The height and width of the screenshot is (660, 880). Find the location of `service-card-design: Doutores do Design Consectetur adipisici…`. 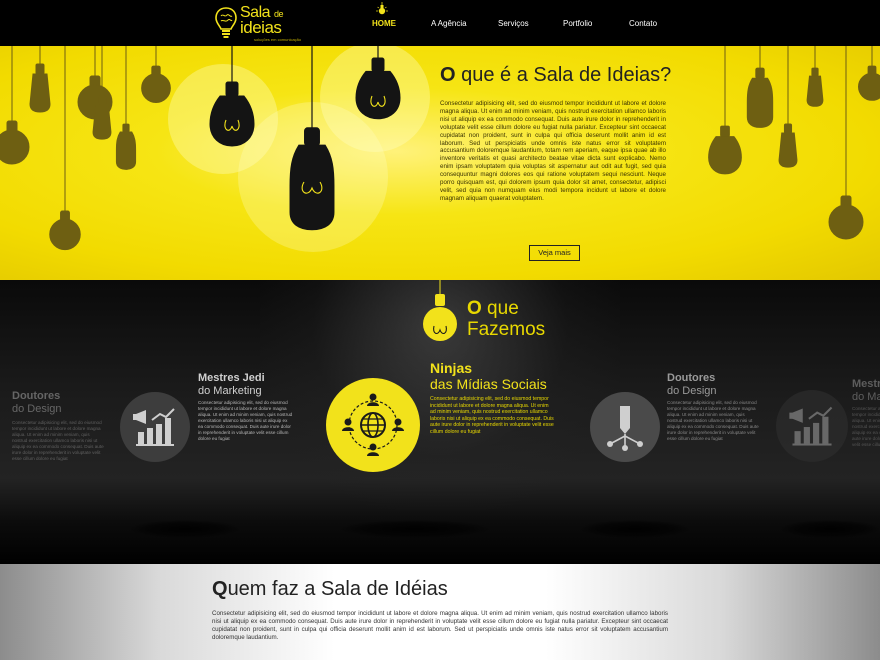

service-card-design: Doutores do Design Consectetur adipisici… is located at coordinates (680, 422).